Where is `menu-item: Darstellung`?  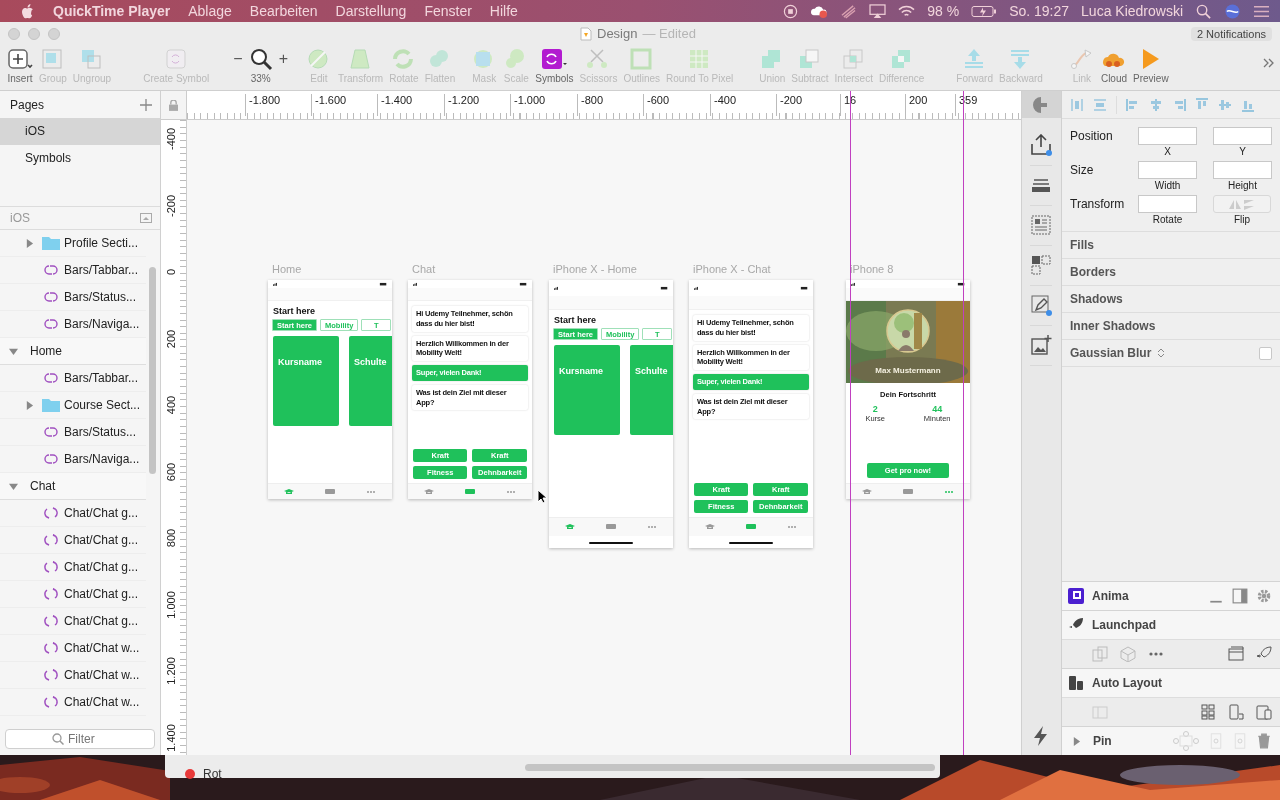 menu-item: Darstellung is located at coordinates (371, 11).